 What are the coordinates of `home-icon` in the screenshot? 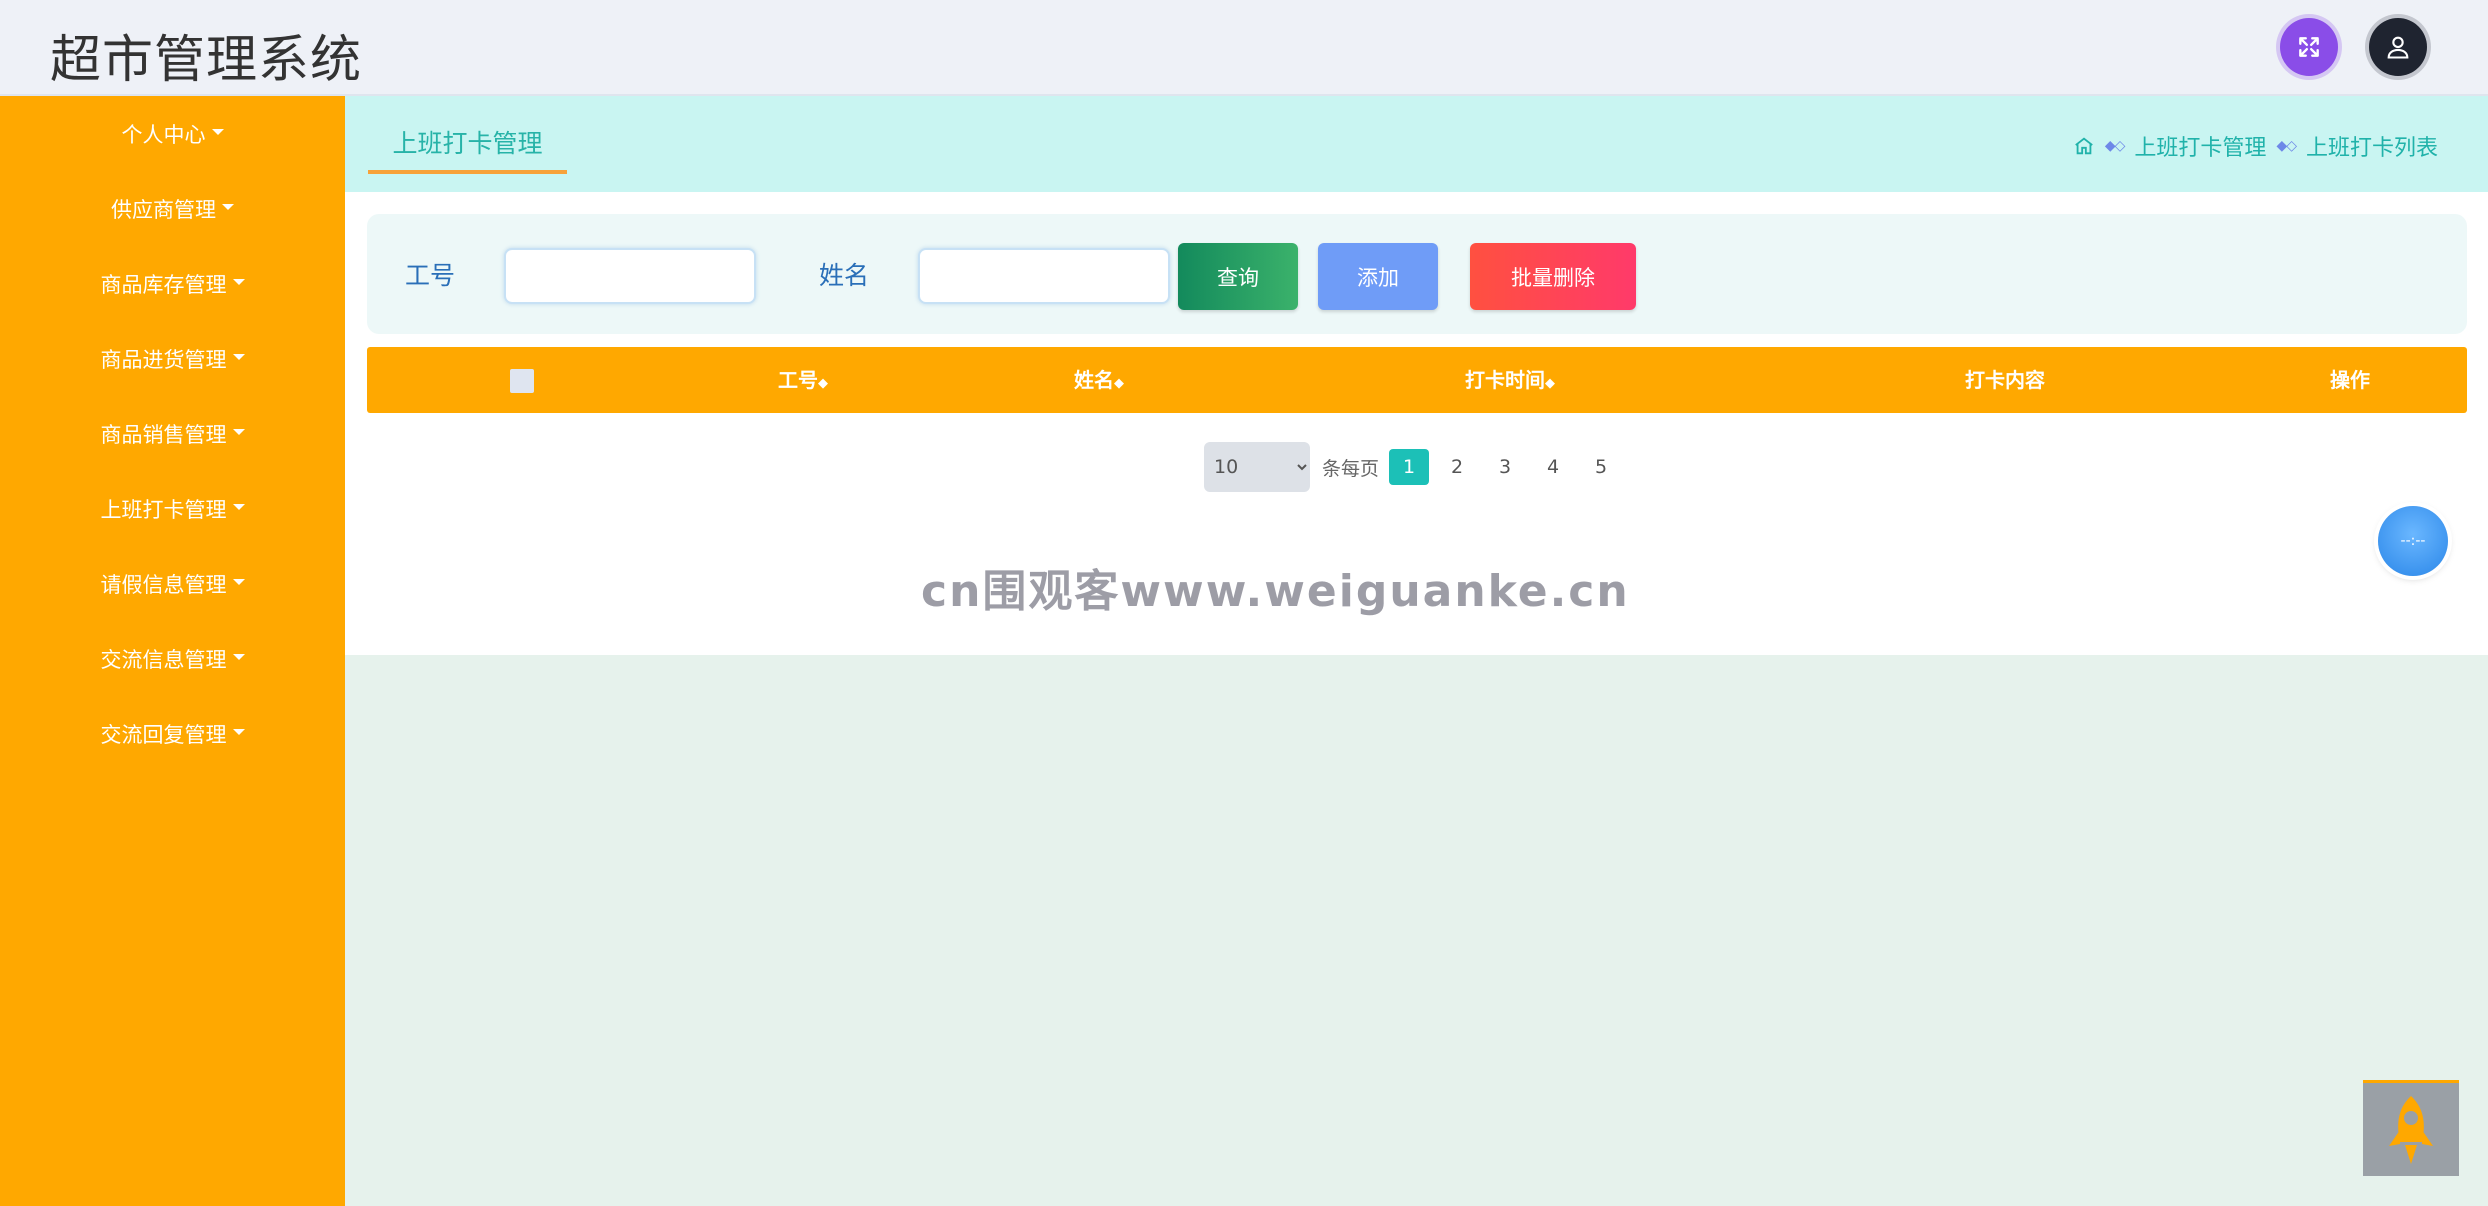 It's located at (2084, 146).